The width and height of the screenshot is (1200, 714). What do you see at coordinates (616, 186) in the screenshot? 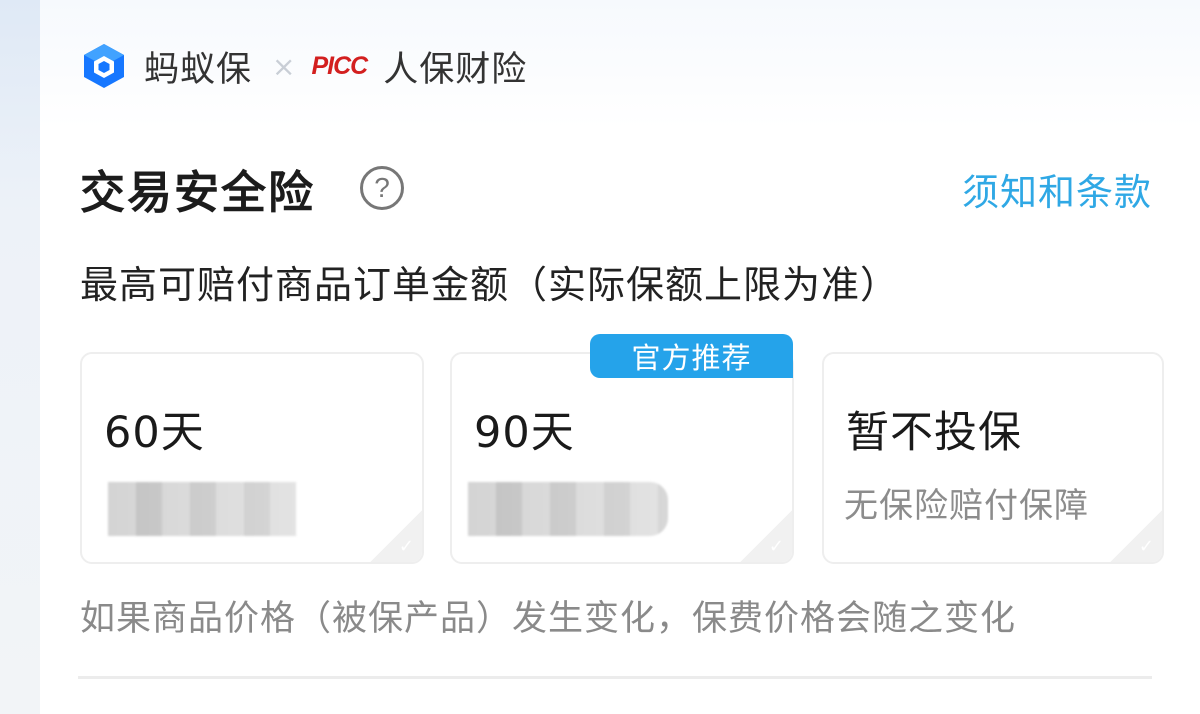
I see `title-row: 交易安全险 ? 须知和条款` at bounding box center [616, 186].